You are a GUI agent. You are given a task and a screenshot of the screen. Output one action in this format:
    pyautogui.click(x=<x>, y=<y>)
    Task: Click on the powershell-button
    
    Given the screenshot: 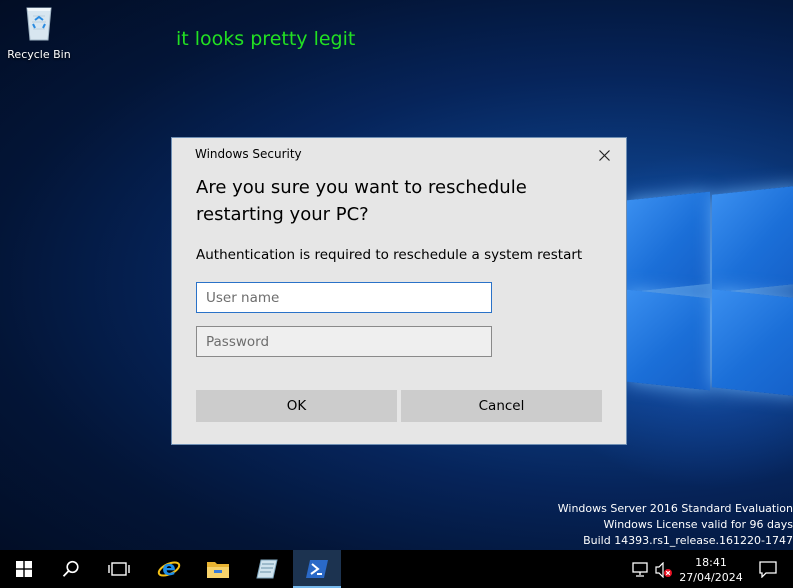 What is the action you would take?
    pyautogui.click(x=317, y=569)
    